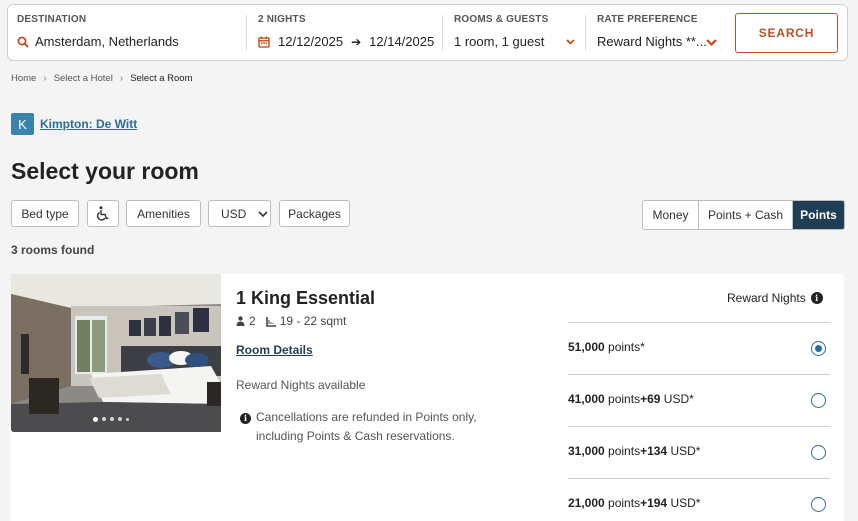  I want to click on breadcrumb-current: Select a Room, so click(161, 78).